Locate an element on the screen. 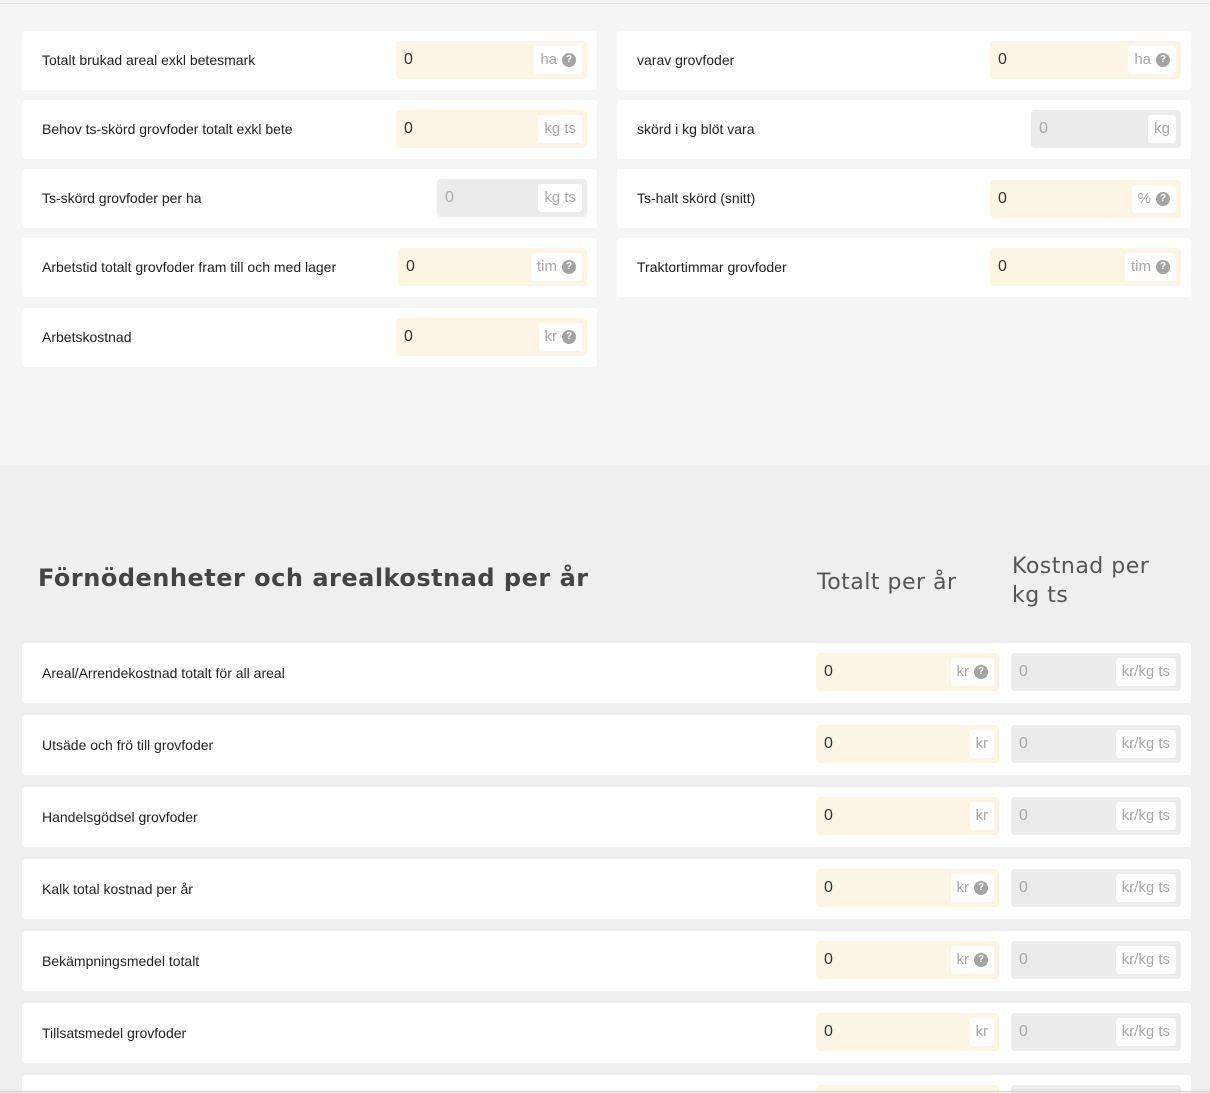 The width and height of the screenshot is (1210, 1093). ts-skord-per-ha-output: 0 kg ts is located at coordinates (512, 198).